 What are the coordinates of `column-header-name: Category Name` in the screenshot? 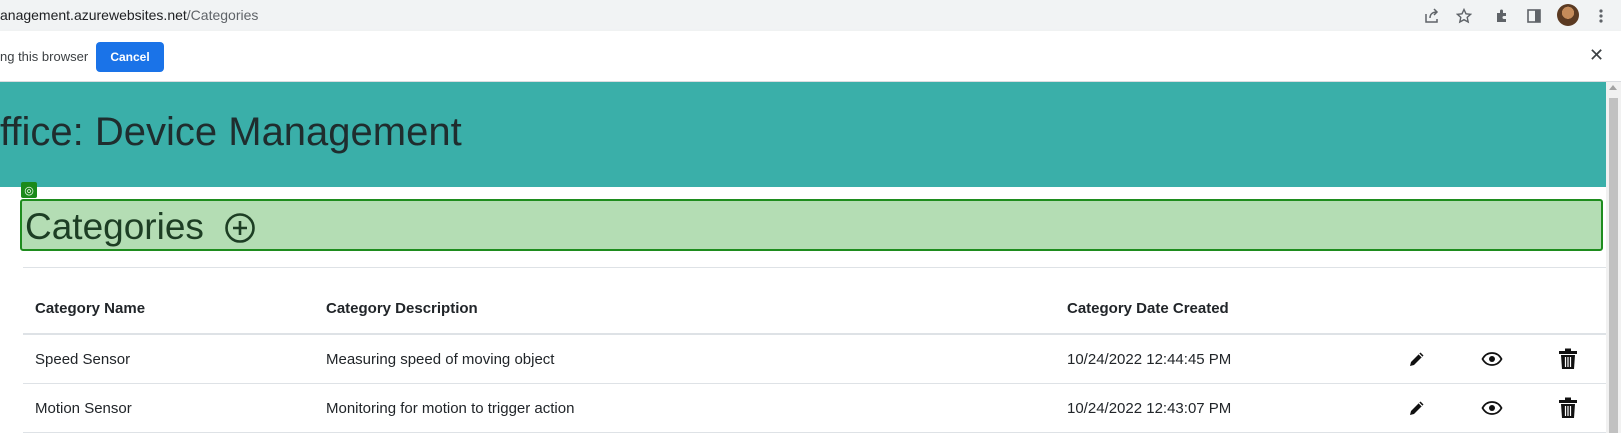 It's located at (168, 309).